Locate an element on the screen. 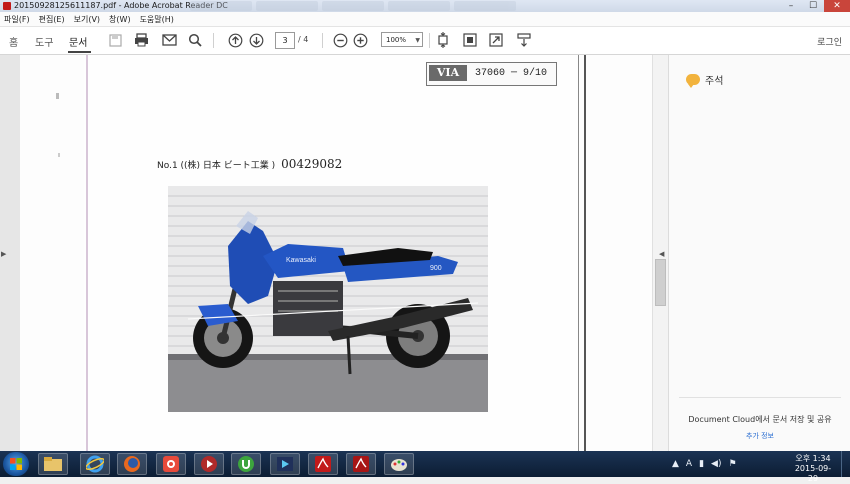 This screenshot has height=484, width=850. menu-file: 파일(F) is located at coordinates (17, 19).